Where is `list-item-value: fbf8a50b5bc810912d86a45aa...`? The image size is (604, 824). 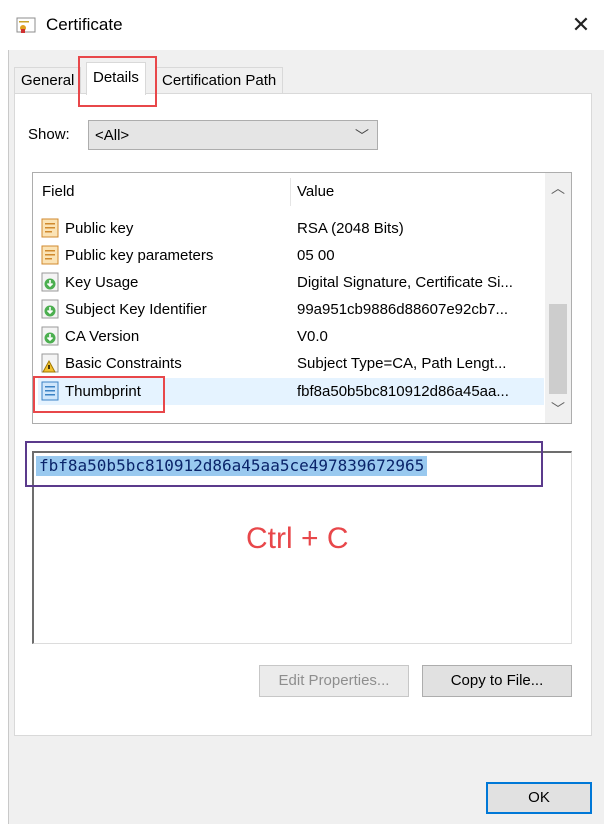 list-item-value: fbf8a50b5bc810912d86a45aa... is located at coordinates (403, 391).